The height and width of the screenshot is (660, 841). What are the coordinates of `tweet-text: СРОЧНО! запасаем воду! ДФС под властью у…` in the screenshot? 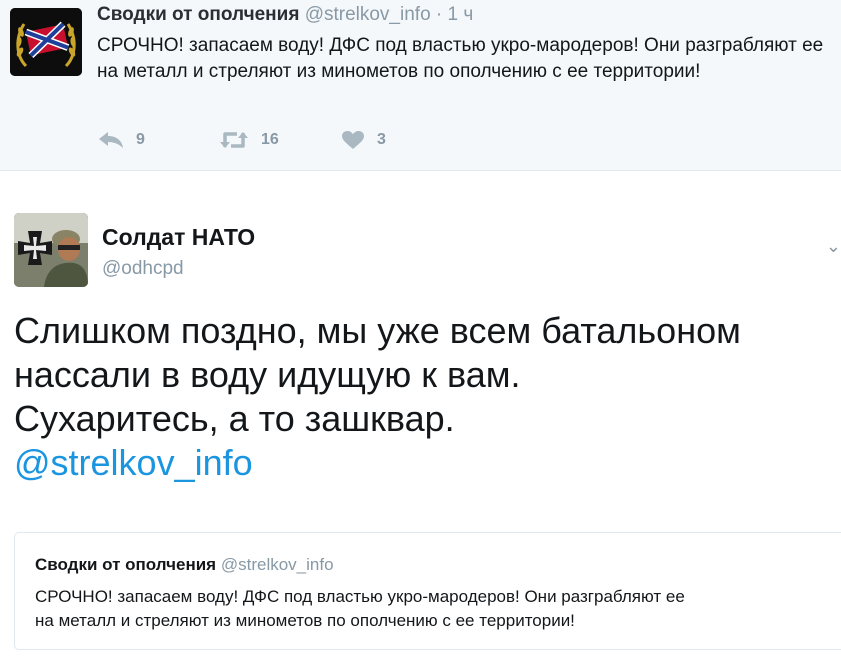 It's located at (460, 58).